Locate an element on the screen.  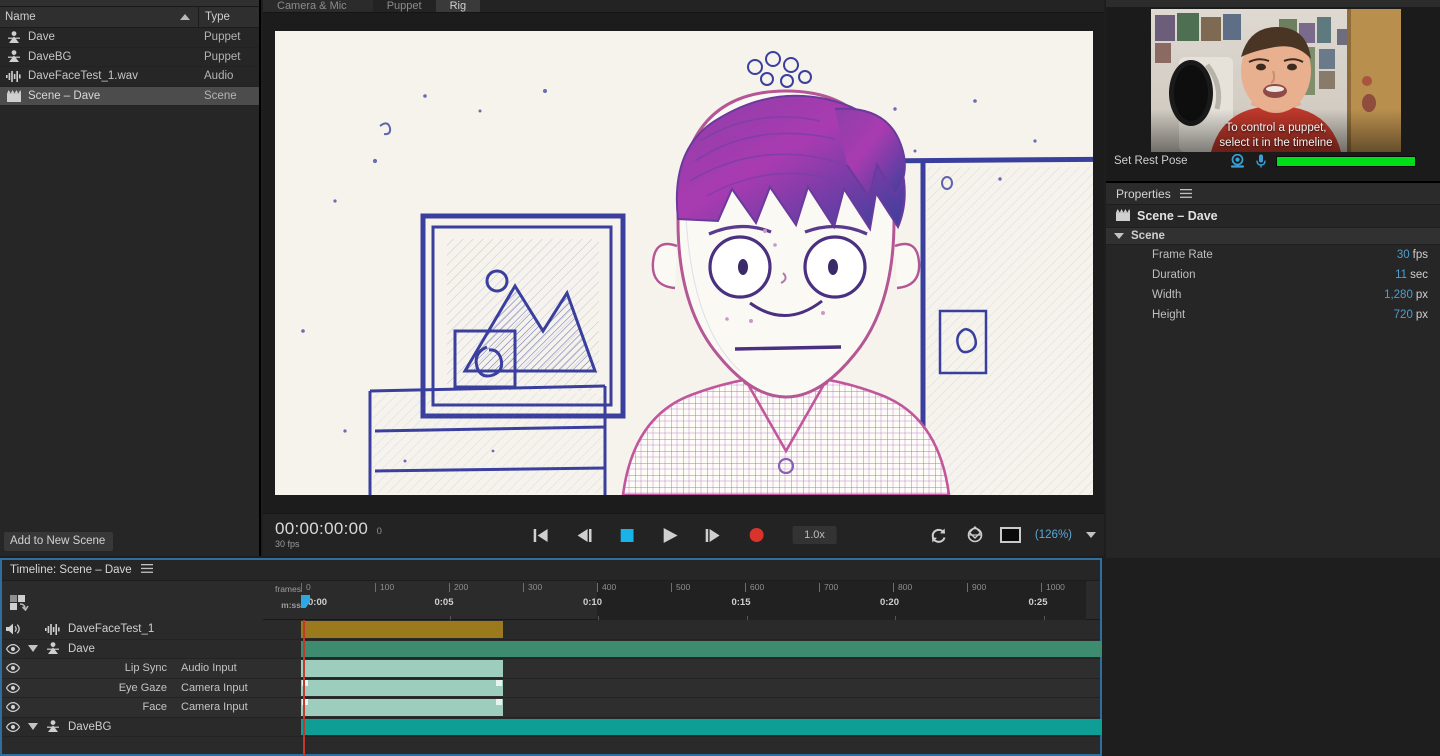
tab-puppet: Puppet is located at coordinates (404, 6).